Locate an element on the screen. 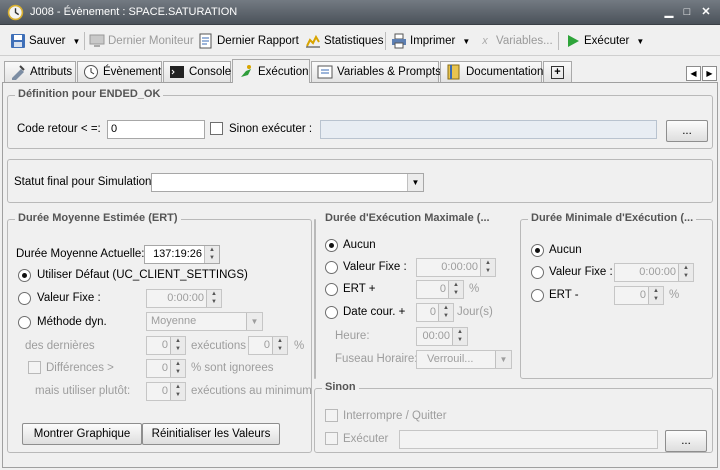 This screenshot has height=470, width=720. executions-percent-spinner: 0 ▲ ▼ is located at coordinates (268, 345).